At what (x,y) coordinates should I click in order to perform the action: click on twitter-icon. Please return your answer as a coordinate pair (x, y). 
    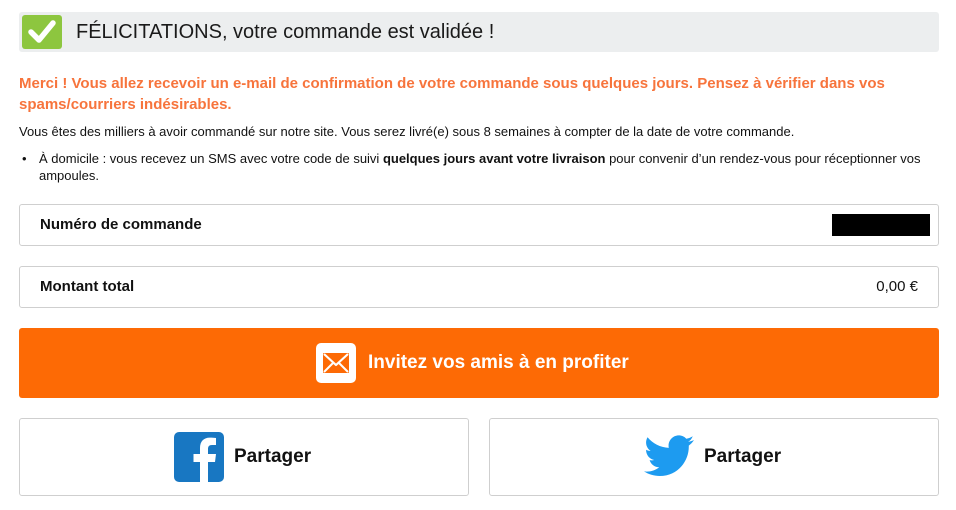
    Looking at the image, I should click on (669, 455).